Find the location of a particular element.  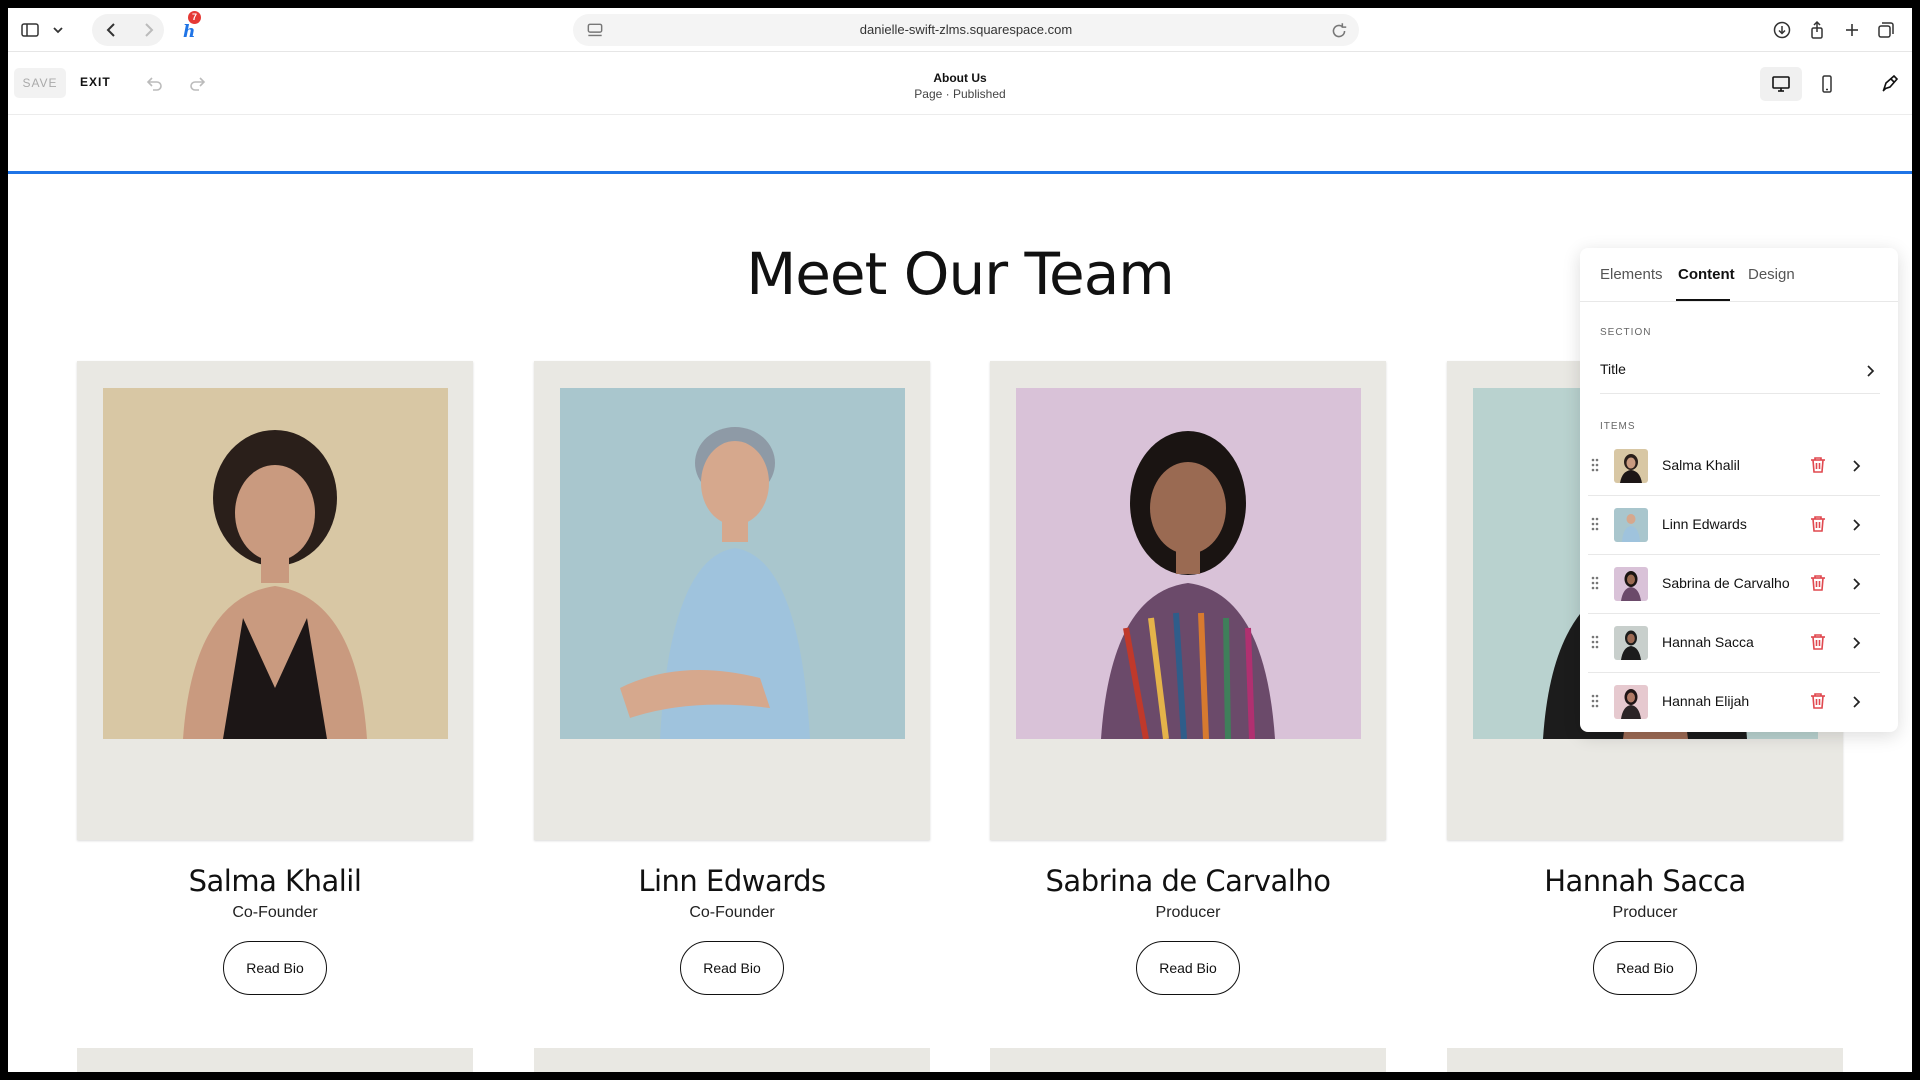

url-text: danielle-swift-zlms.squarespace.com is located at coordinates (966, 29).